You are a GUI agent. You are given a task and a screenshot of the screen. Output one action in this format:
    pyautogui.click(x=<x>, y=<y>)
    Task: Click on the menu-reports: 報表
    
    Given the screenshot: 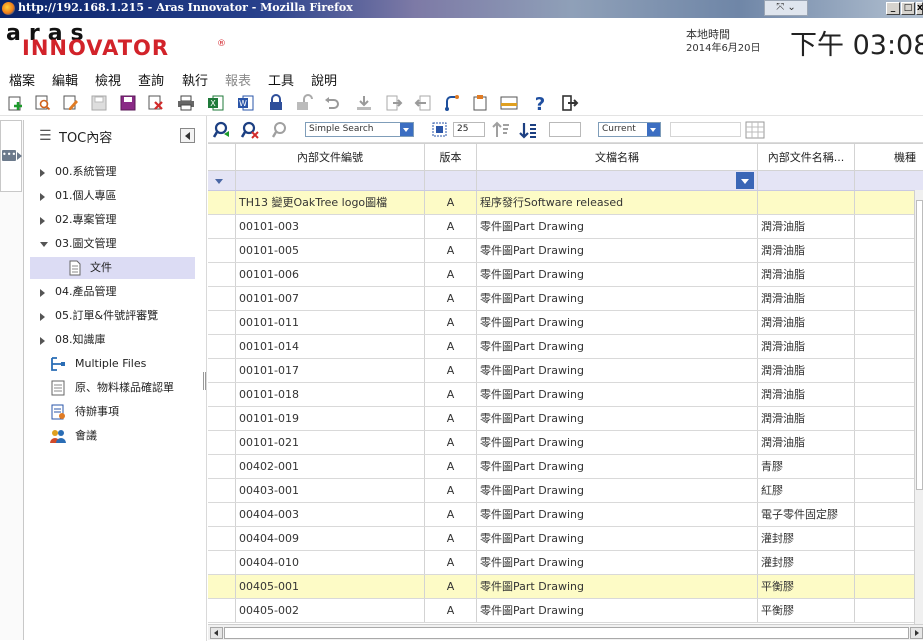 What is the action you would take?
    pyautogui.click(x=238, y=79)
    